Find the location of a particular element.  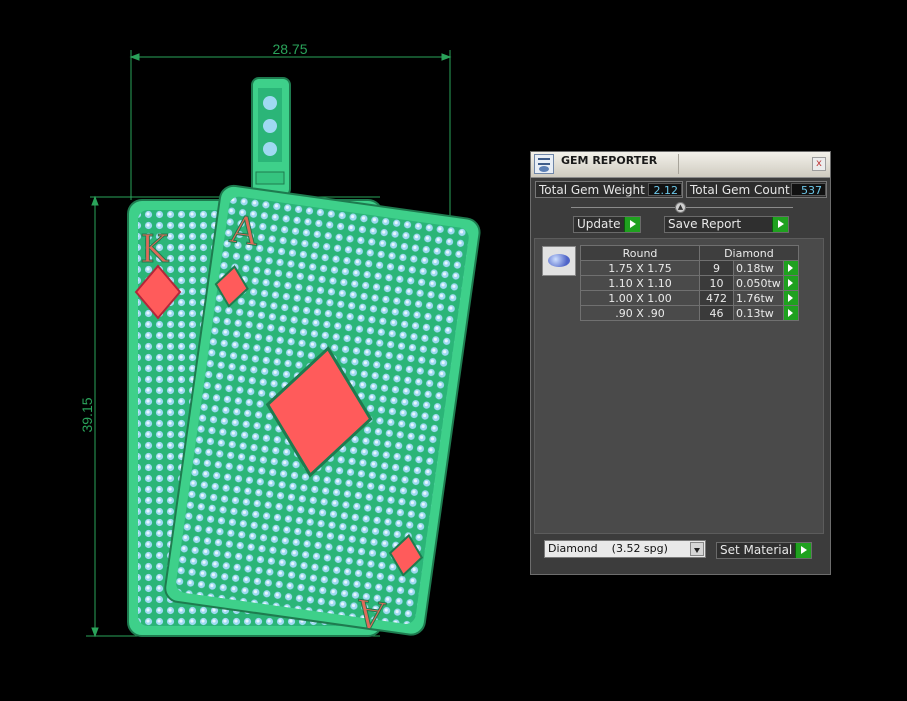

gem-count-cell: 472 is located at coordinates (716, 298).